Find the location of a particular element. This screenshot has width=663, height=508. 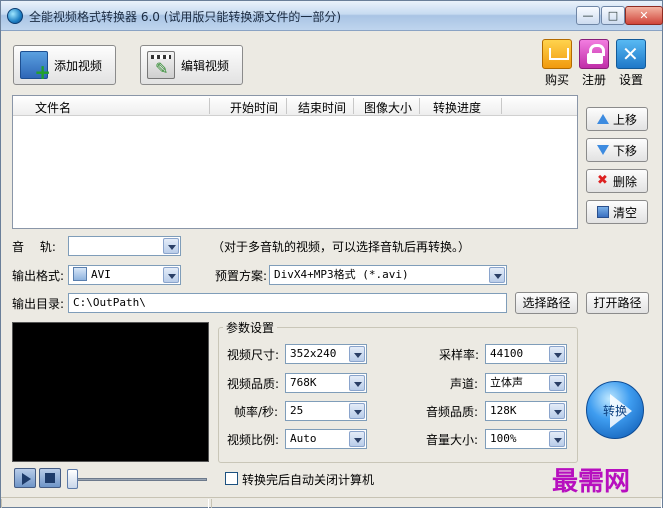

edit-video-button: 编辑视频 is located at coordinates (191, 65).